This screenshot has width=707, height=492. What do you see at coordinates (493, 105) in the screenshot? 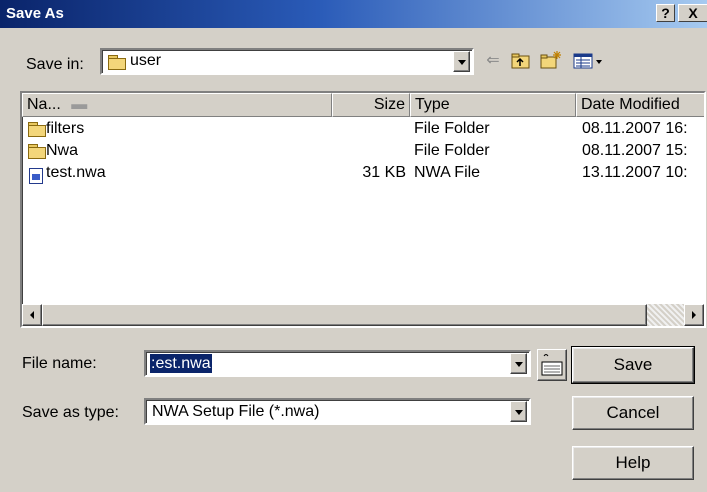
I see `column-header-type: Type` at bounding box center [493, 105].